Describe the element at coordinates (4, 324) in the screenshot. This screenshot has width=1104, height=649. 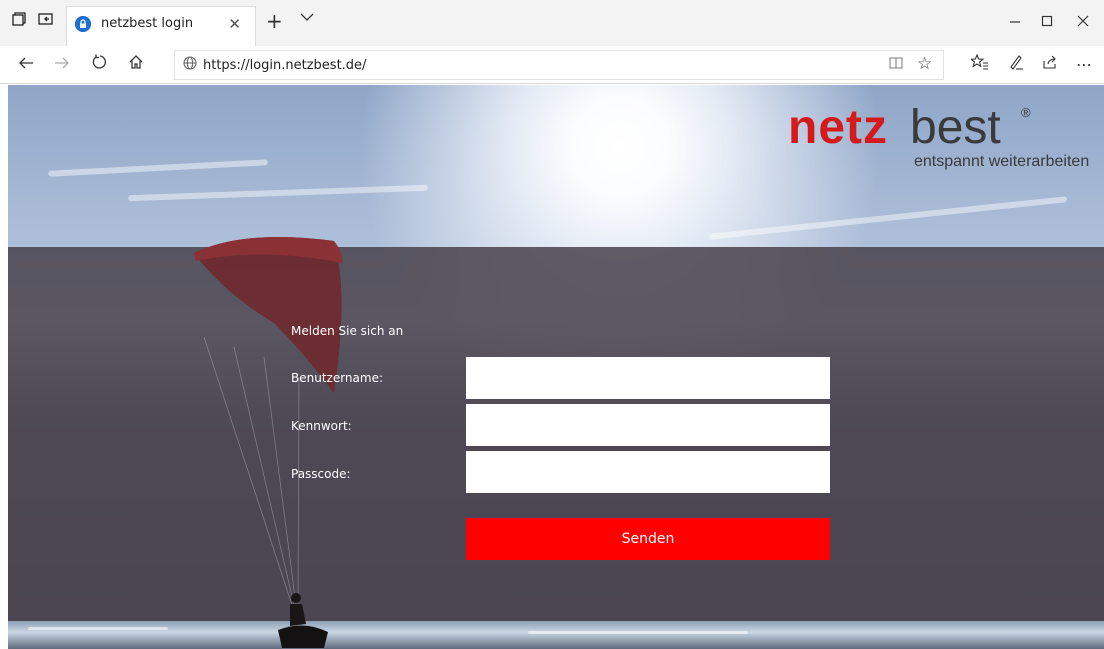
I see `window-frame-left` at that location.